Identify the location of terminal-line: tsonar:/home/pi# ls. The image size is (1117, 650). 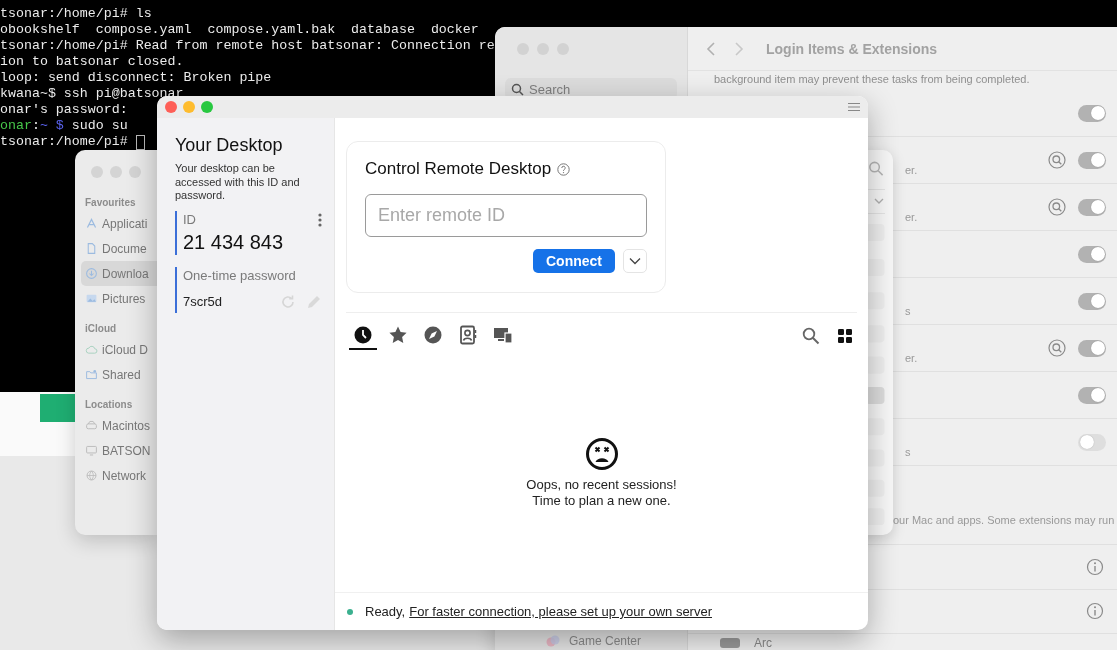
(76, 14).